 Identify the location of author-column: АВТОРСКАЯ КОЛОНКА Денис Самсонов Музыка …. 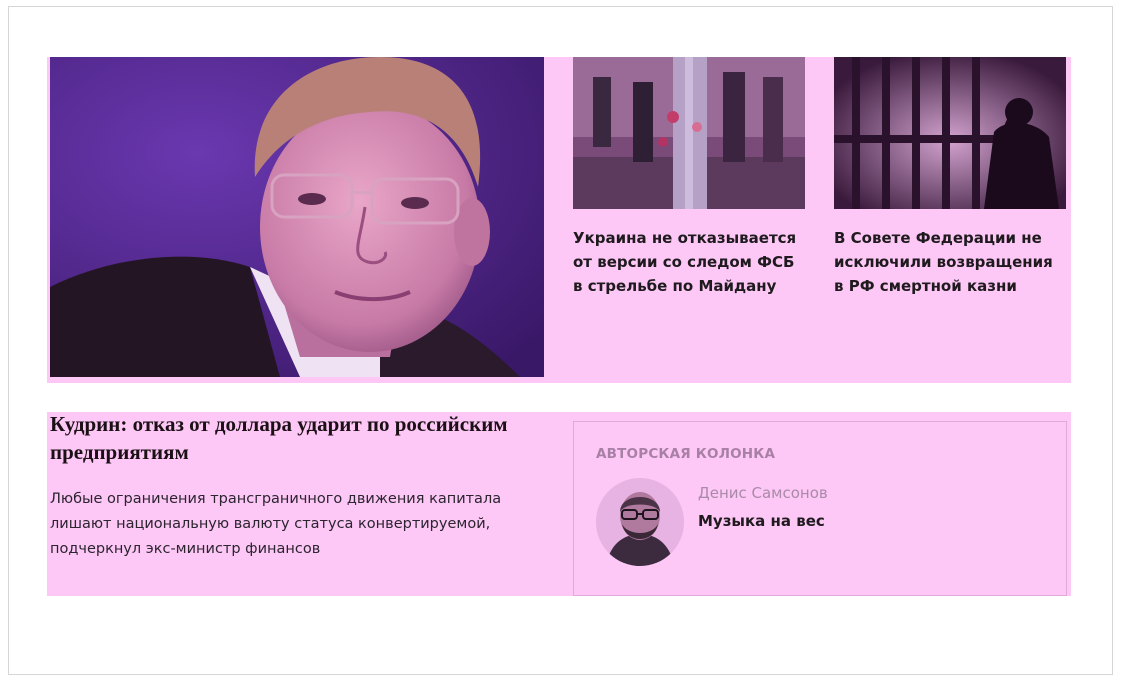
(820, 508).